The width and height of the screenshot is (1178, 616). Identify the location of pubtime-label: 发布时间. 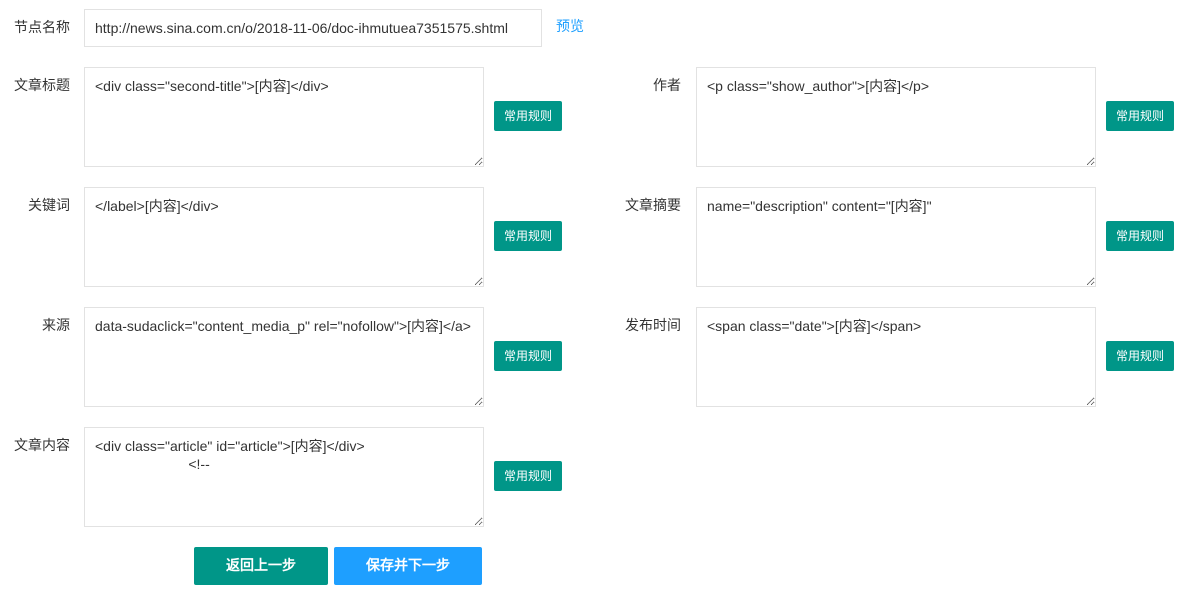
(653, 326).